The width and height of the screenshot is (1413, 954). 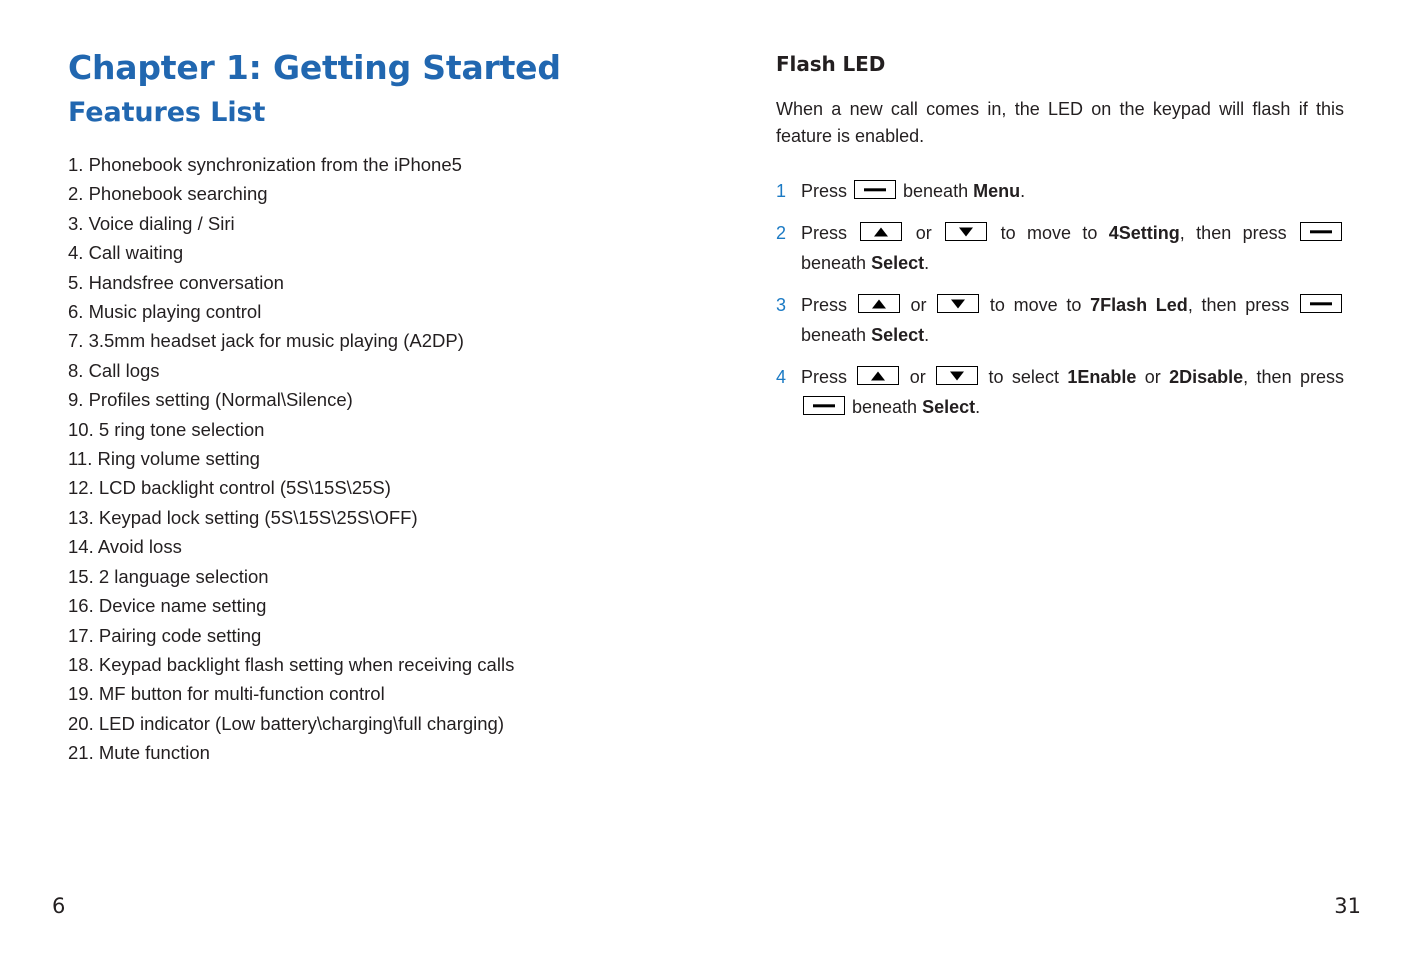 What do you see at coordinates (167, 606) in the screenshot?
I see `feature-list-item: 16. Device name setting` at bounding box center [167, 606].